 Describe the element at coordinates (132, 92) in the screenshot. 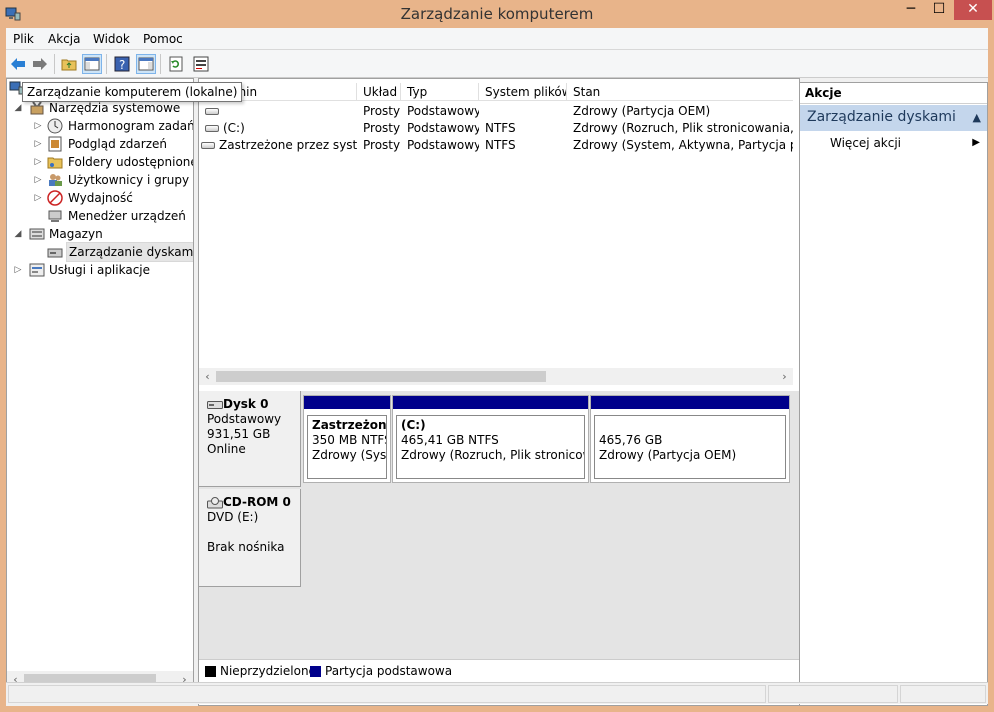

I see `tree-root-tooltip: Zarządzanie komputerem (lokalne)` at that location.